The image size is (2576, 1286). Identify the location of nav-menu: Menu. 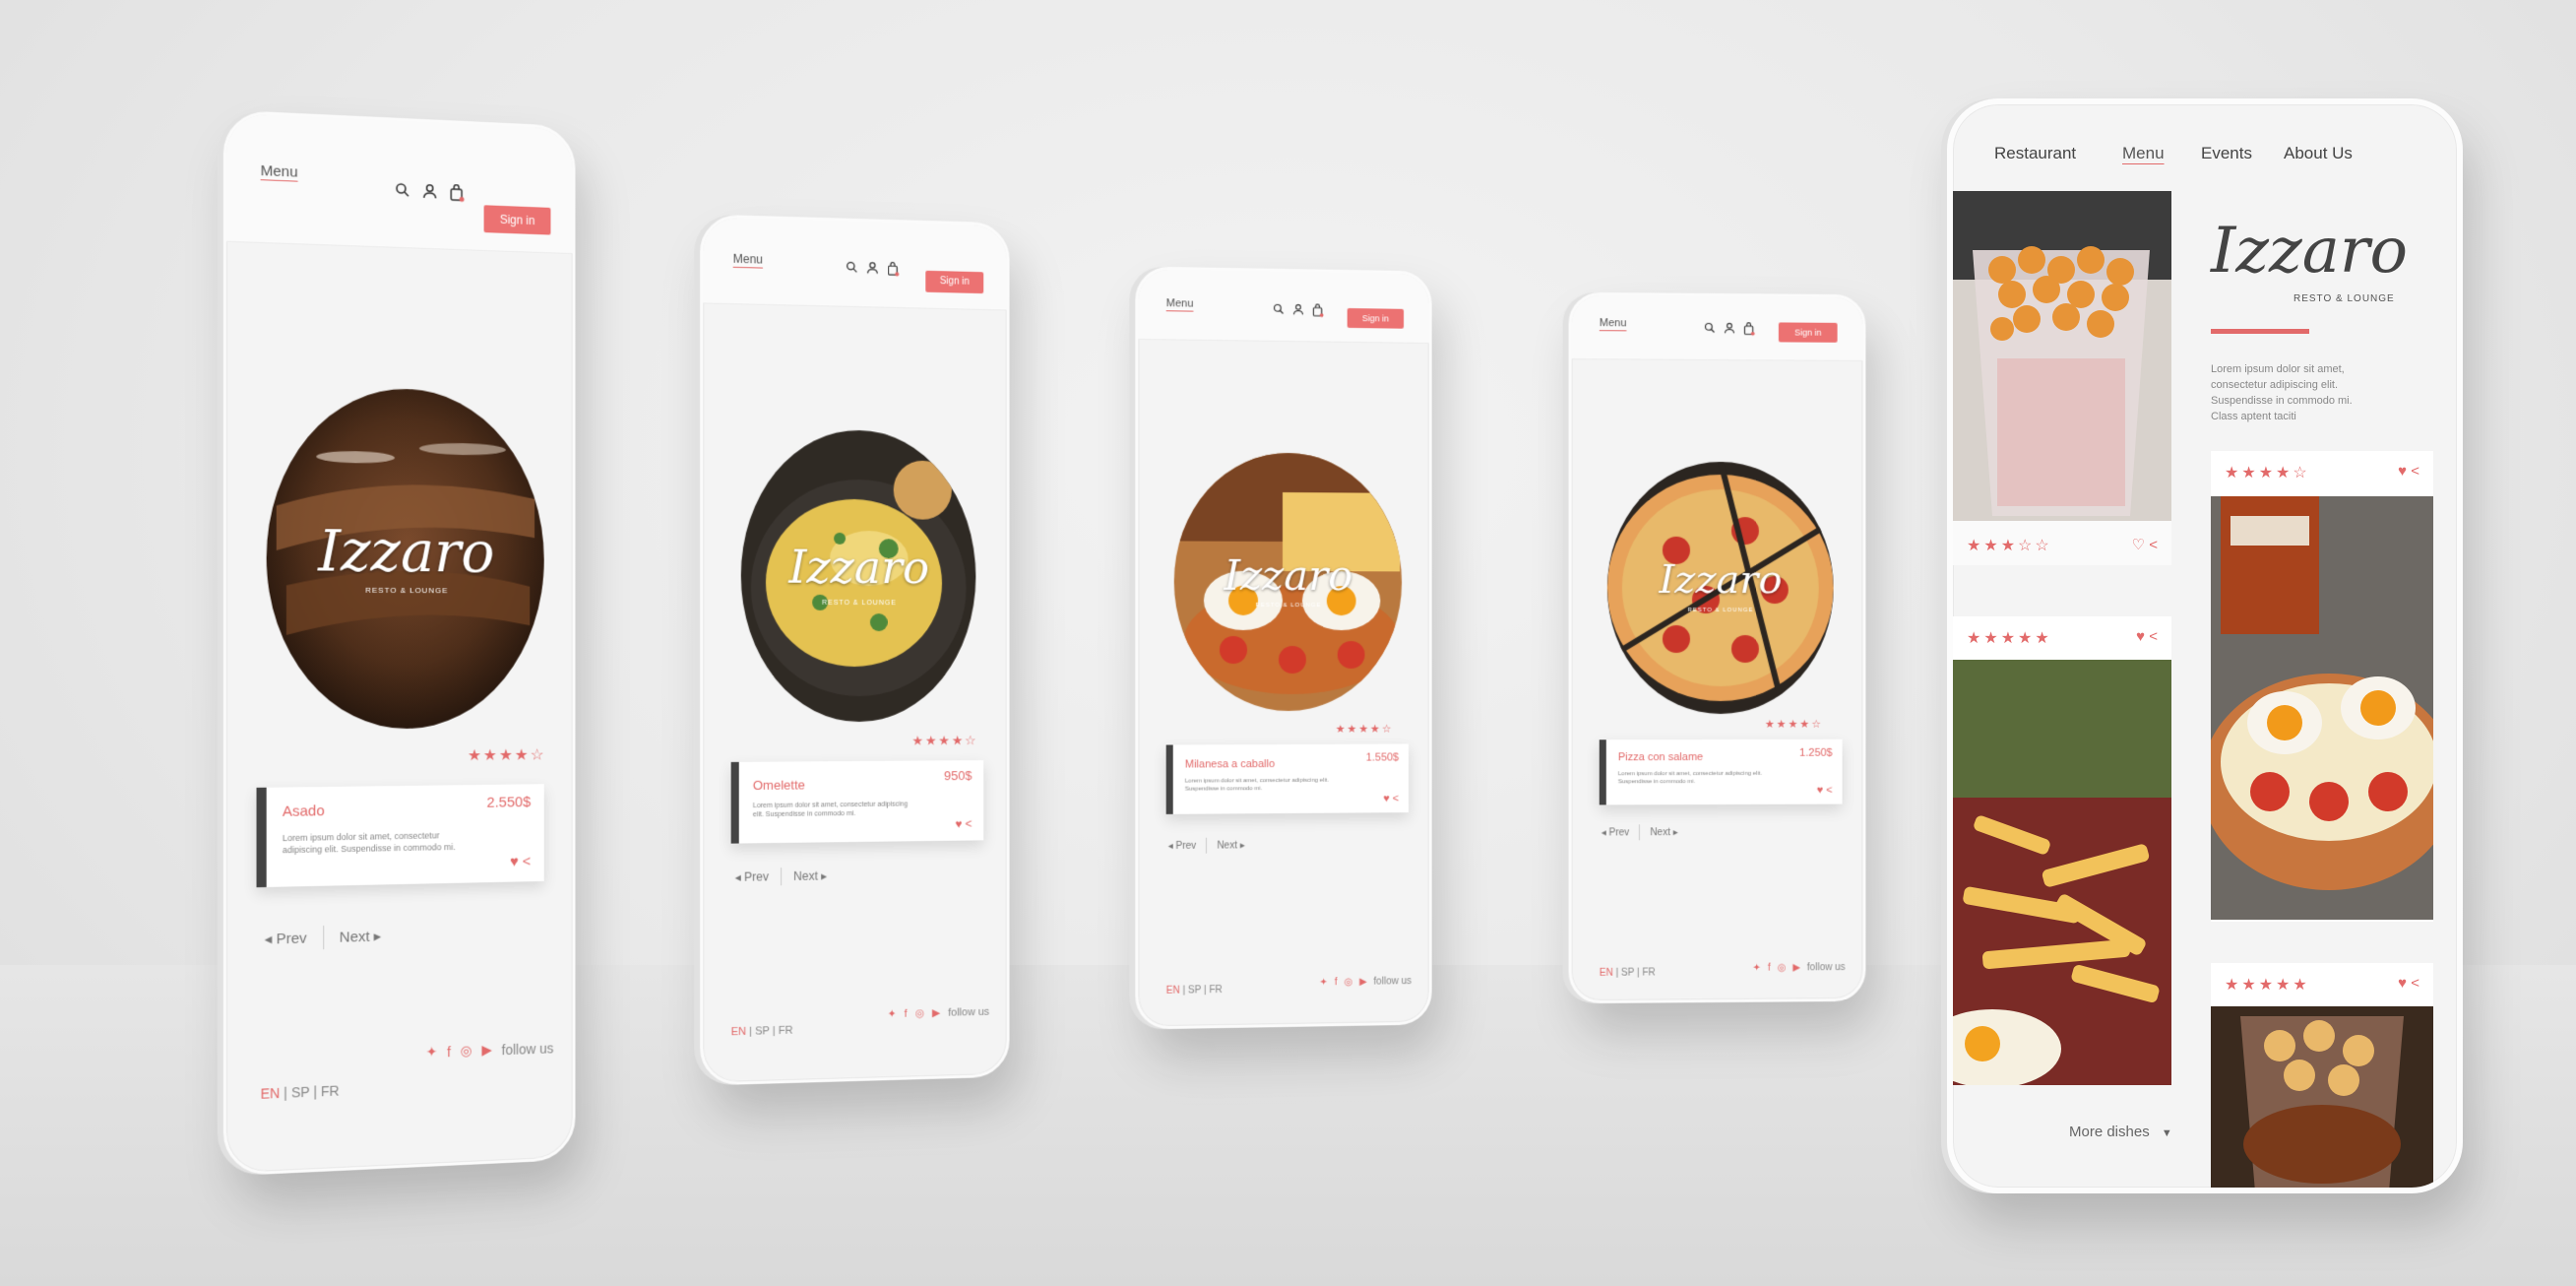
(2143, 153).